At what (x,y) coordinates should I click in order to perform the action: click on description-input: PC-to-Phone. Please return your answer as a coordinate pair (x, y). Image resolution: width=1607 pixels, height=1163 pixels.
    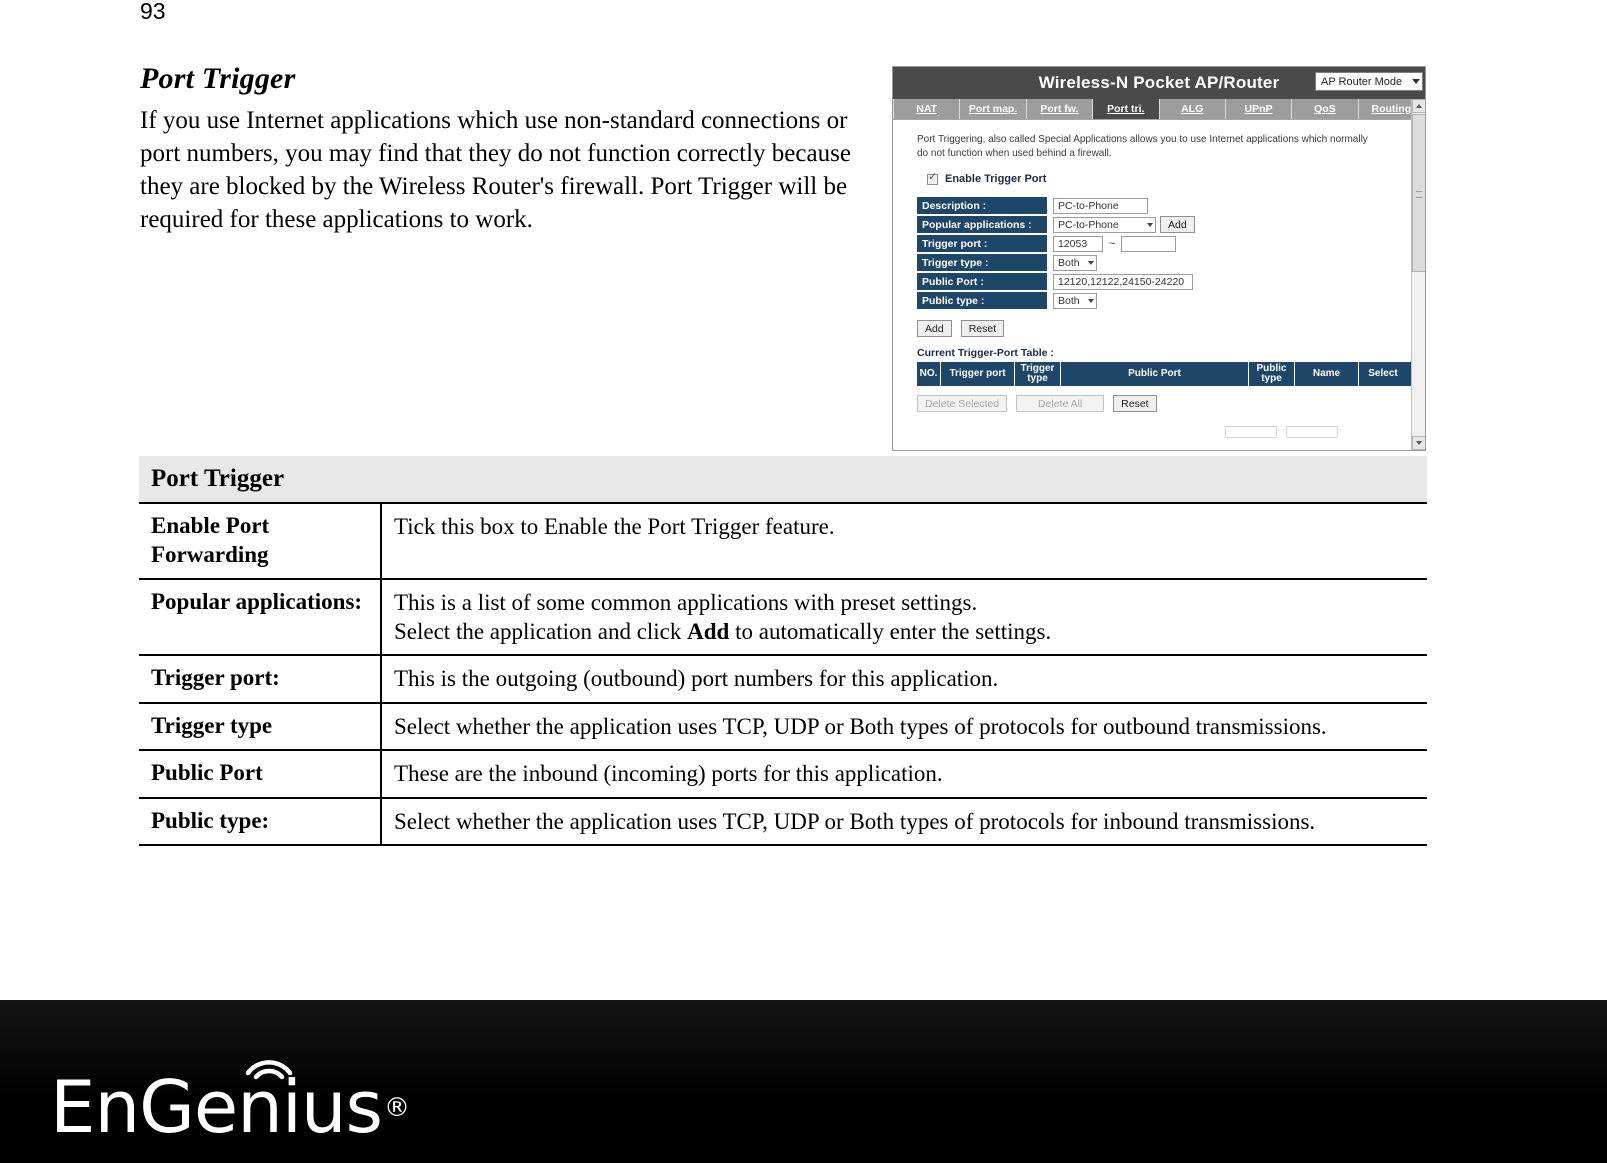
    Looking at the image, I should click on (1100, 205).